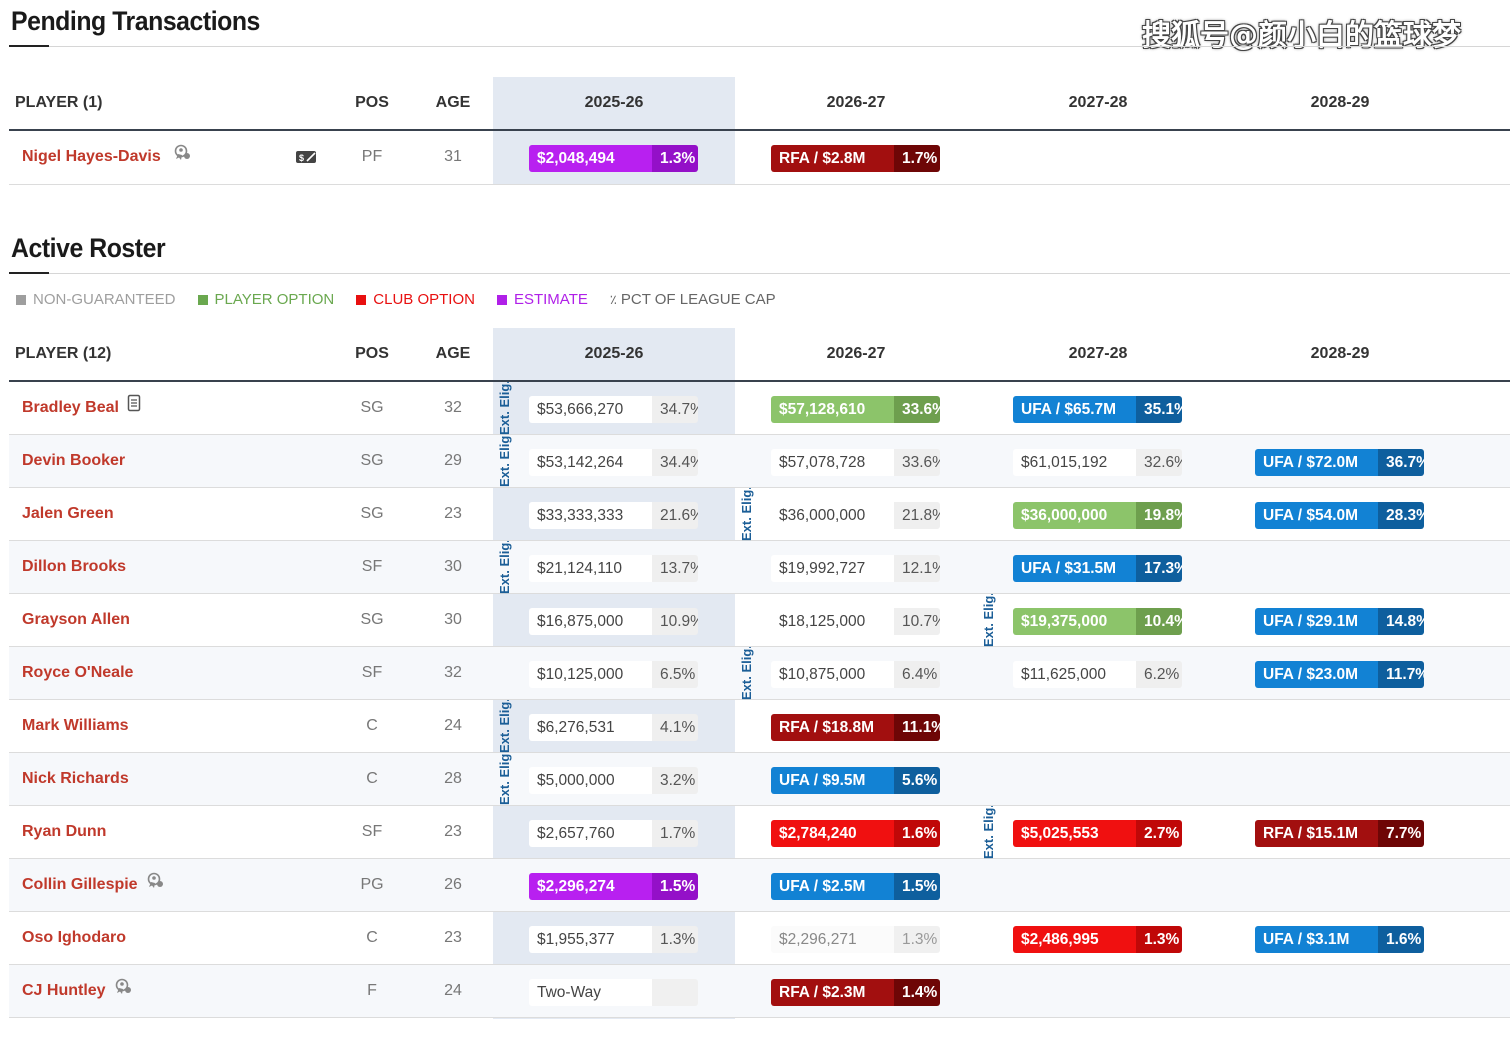  What do you see at coordinates (88, 248) in the screenshot?
I see `active-roster-title: Active Roster` at bounding box center [88, 248].